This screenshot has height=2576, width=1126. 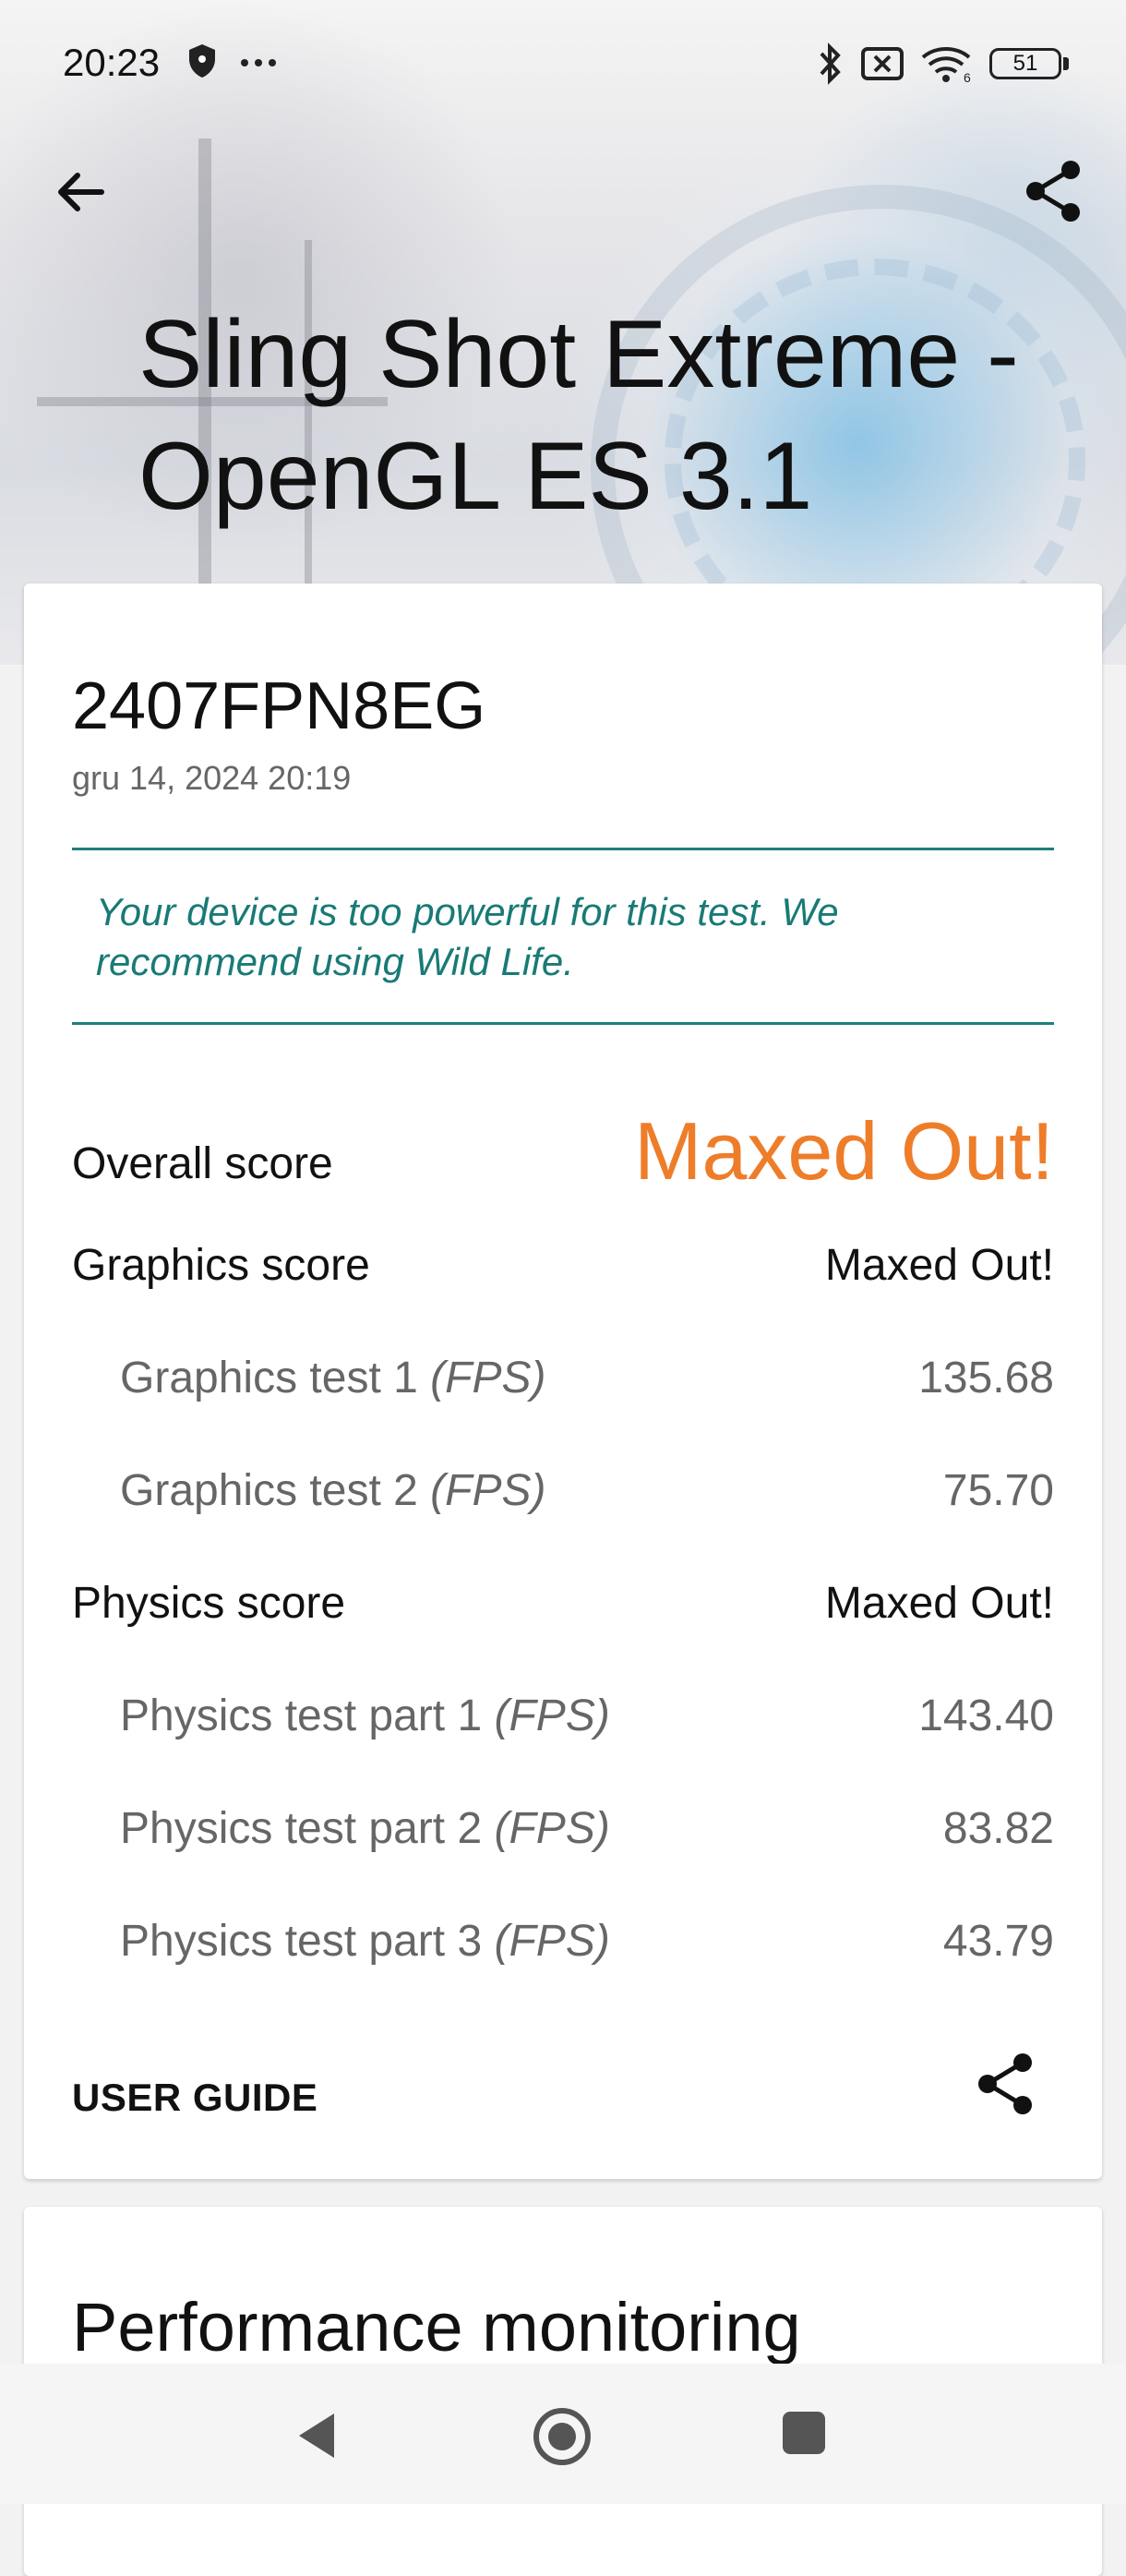 I want to click on share-button, so click(x=1055, y=192).